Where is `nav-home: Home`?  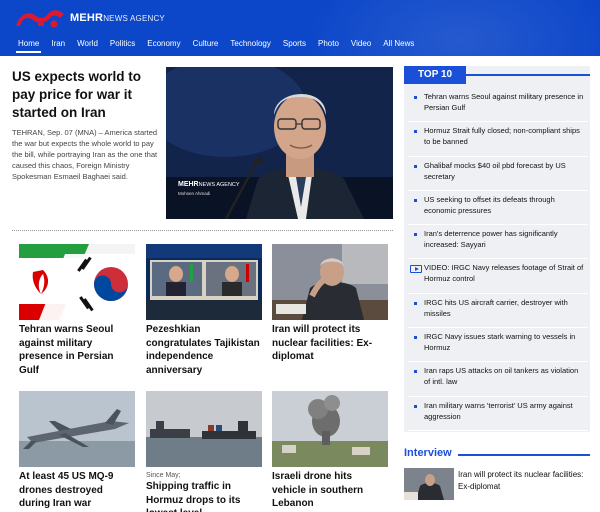
nav-home: Home is located at coordinates (28, 45).